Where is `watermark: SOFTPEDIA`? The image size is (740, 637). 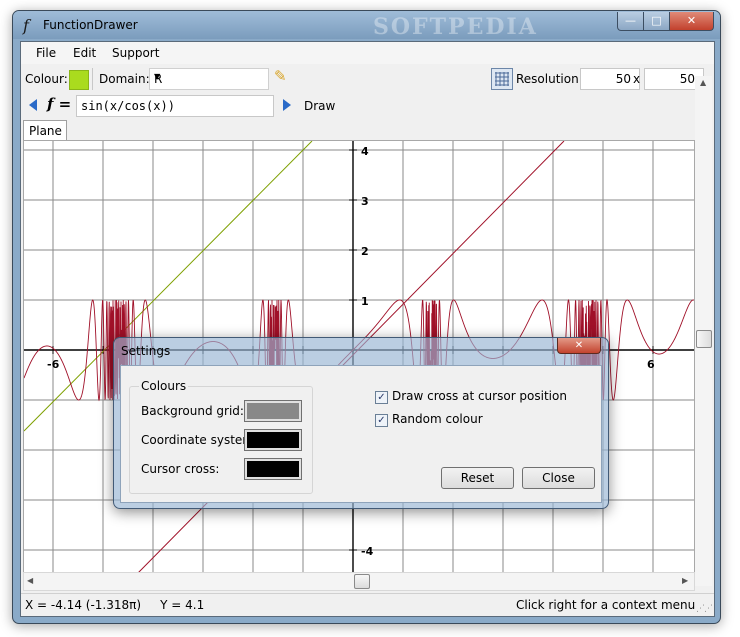
watermark: SOFTPEDIA is located at coordinates (455, 27).